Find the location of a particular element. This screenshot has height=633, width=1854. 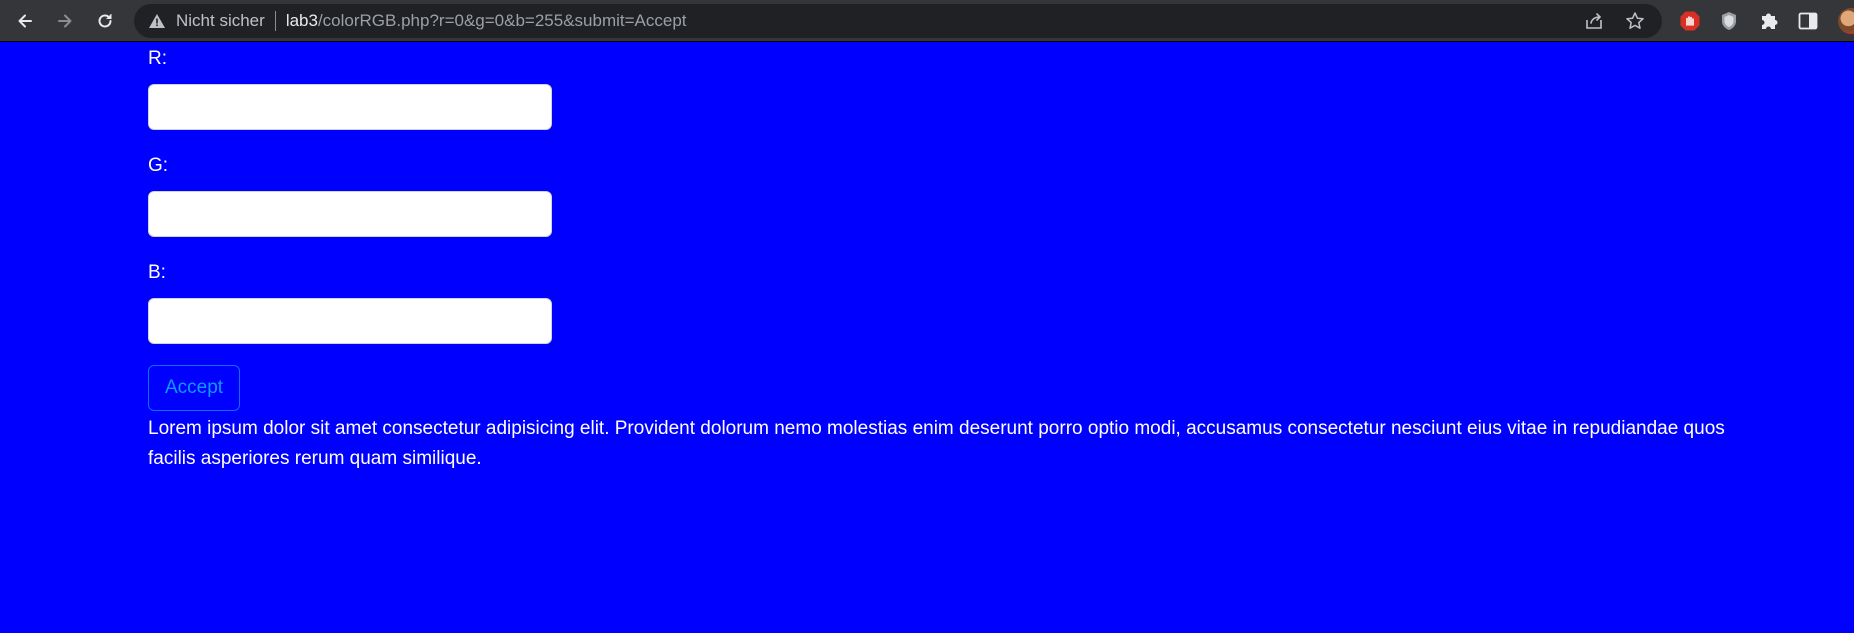

reload-icon is located at coordinates (105, 21).